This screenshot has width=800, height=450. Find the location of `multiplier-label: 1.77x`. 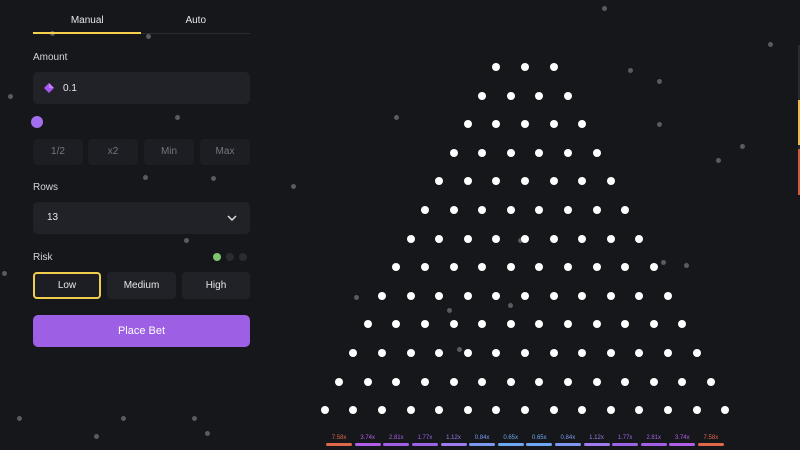

multiplier-label: 1.77x is located at coordinates (425, 438).